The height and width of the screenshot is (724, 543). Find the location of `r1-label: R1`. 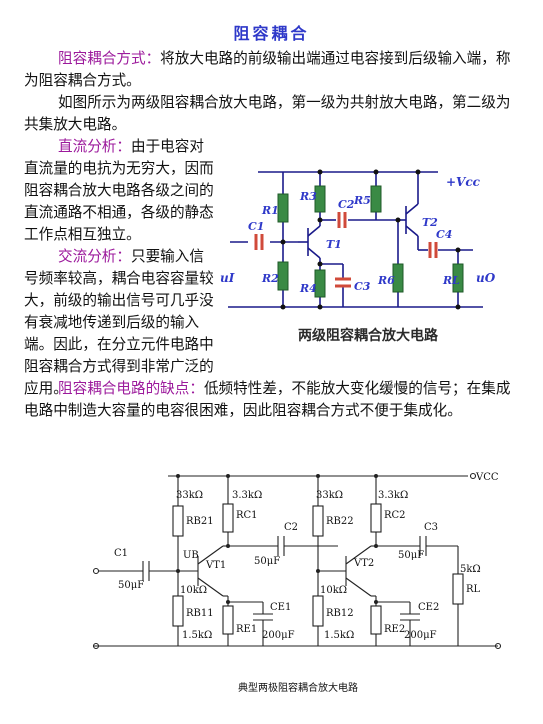

r1-label: R1 is located at coordinates (270, 210).